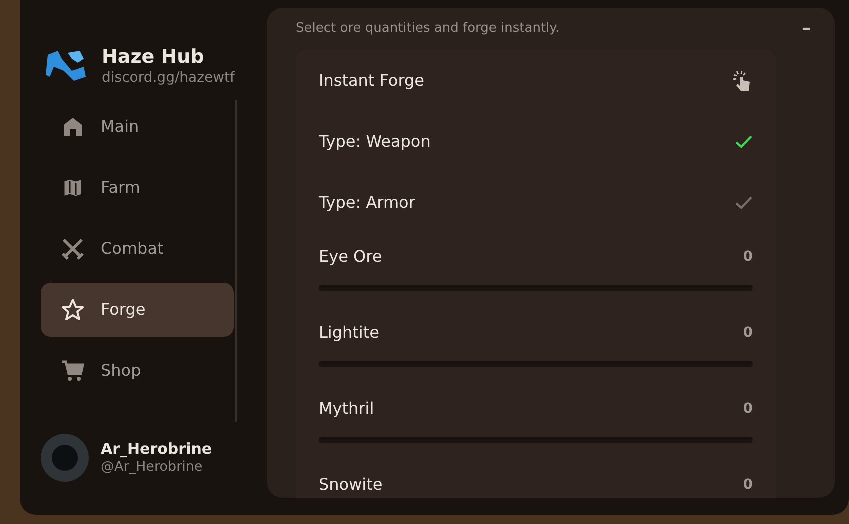  Describe the element at coordinates (367, 202) in the screenshot. I see `toggle-label: Type: Armor` at that location.